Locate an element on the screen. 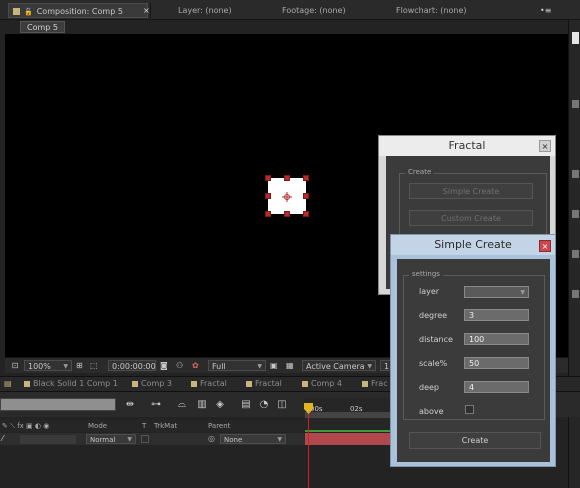 The image size is (580, 488). layer-select: ▼ is located at coordinates (496, 292).